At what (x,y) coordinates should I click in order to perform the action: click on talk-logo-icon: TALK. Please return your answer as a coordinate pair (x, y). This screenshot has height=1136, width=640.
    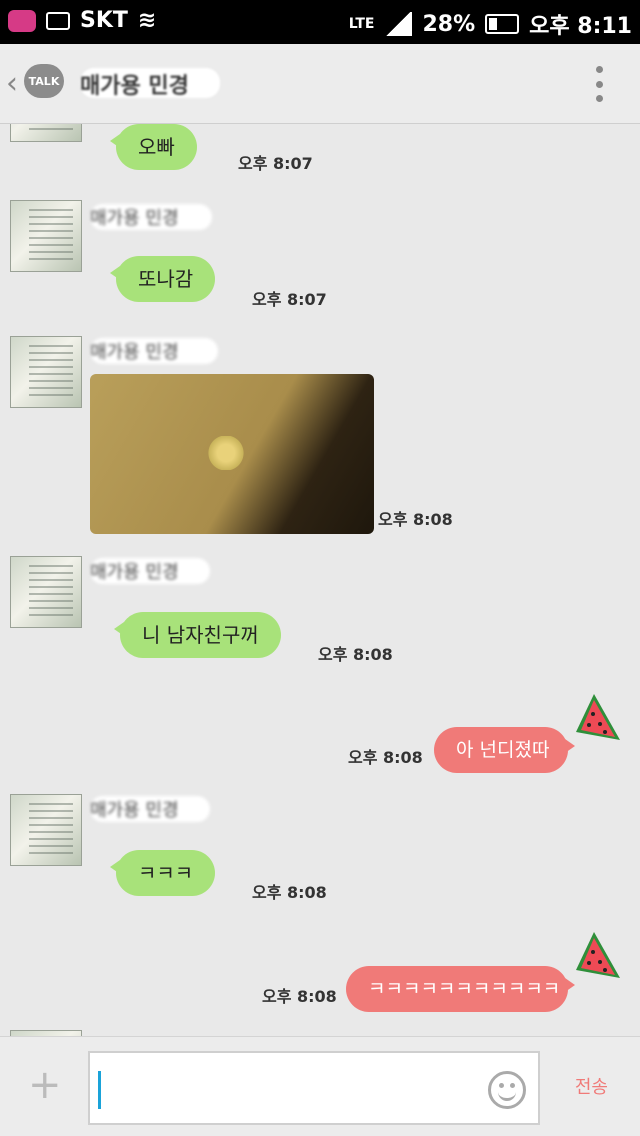
    Looking at the image, I should click on (44, 81).